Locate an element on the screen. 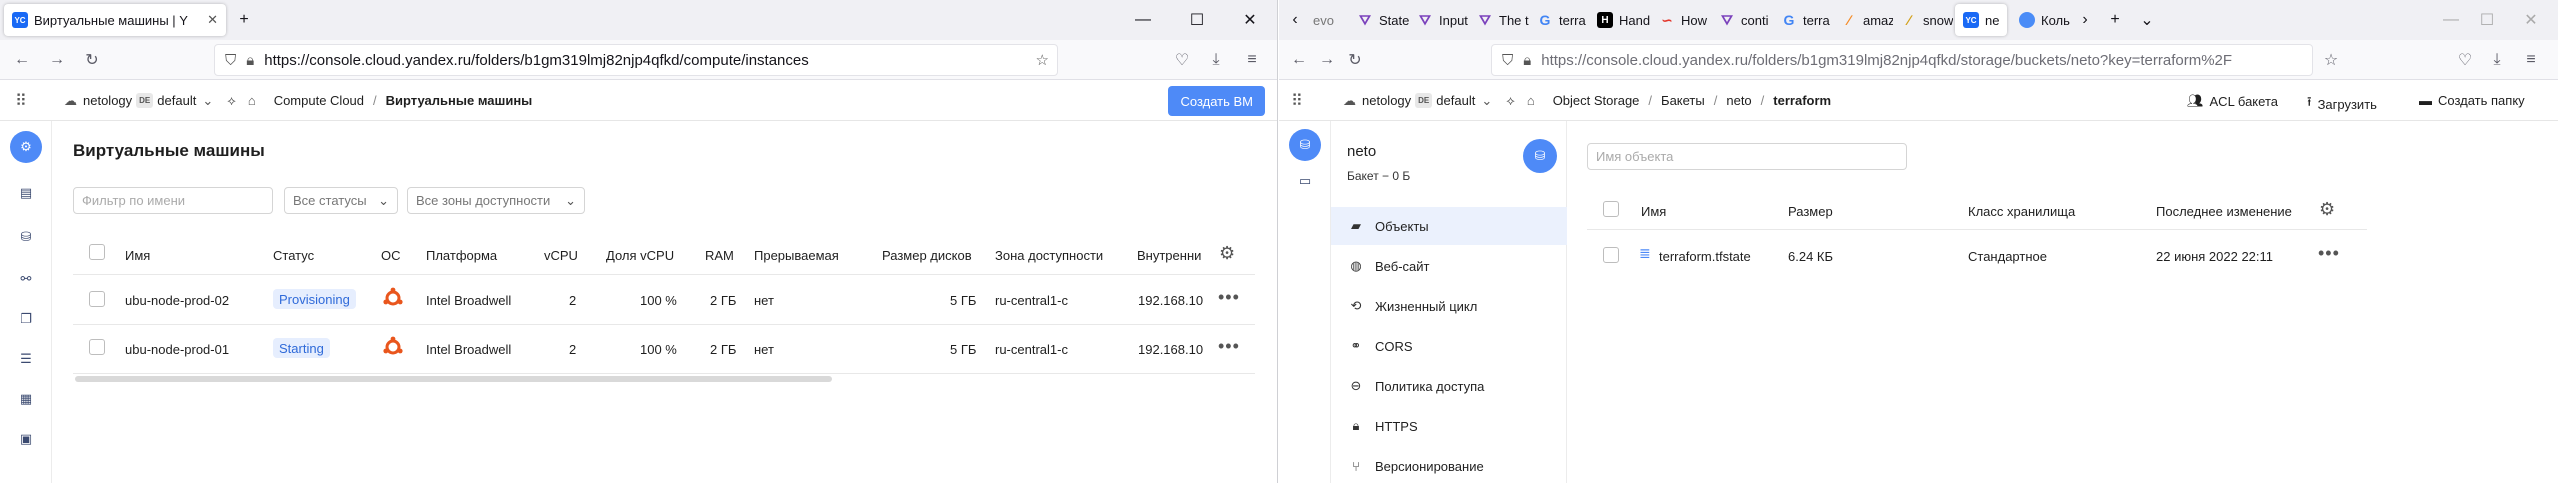 This screenshot has height=483, width=2558. vm-name: ubu-node-prod-01 is located at coordinates (177, 349).